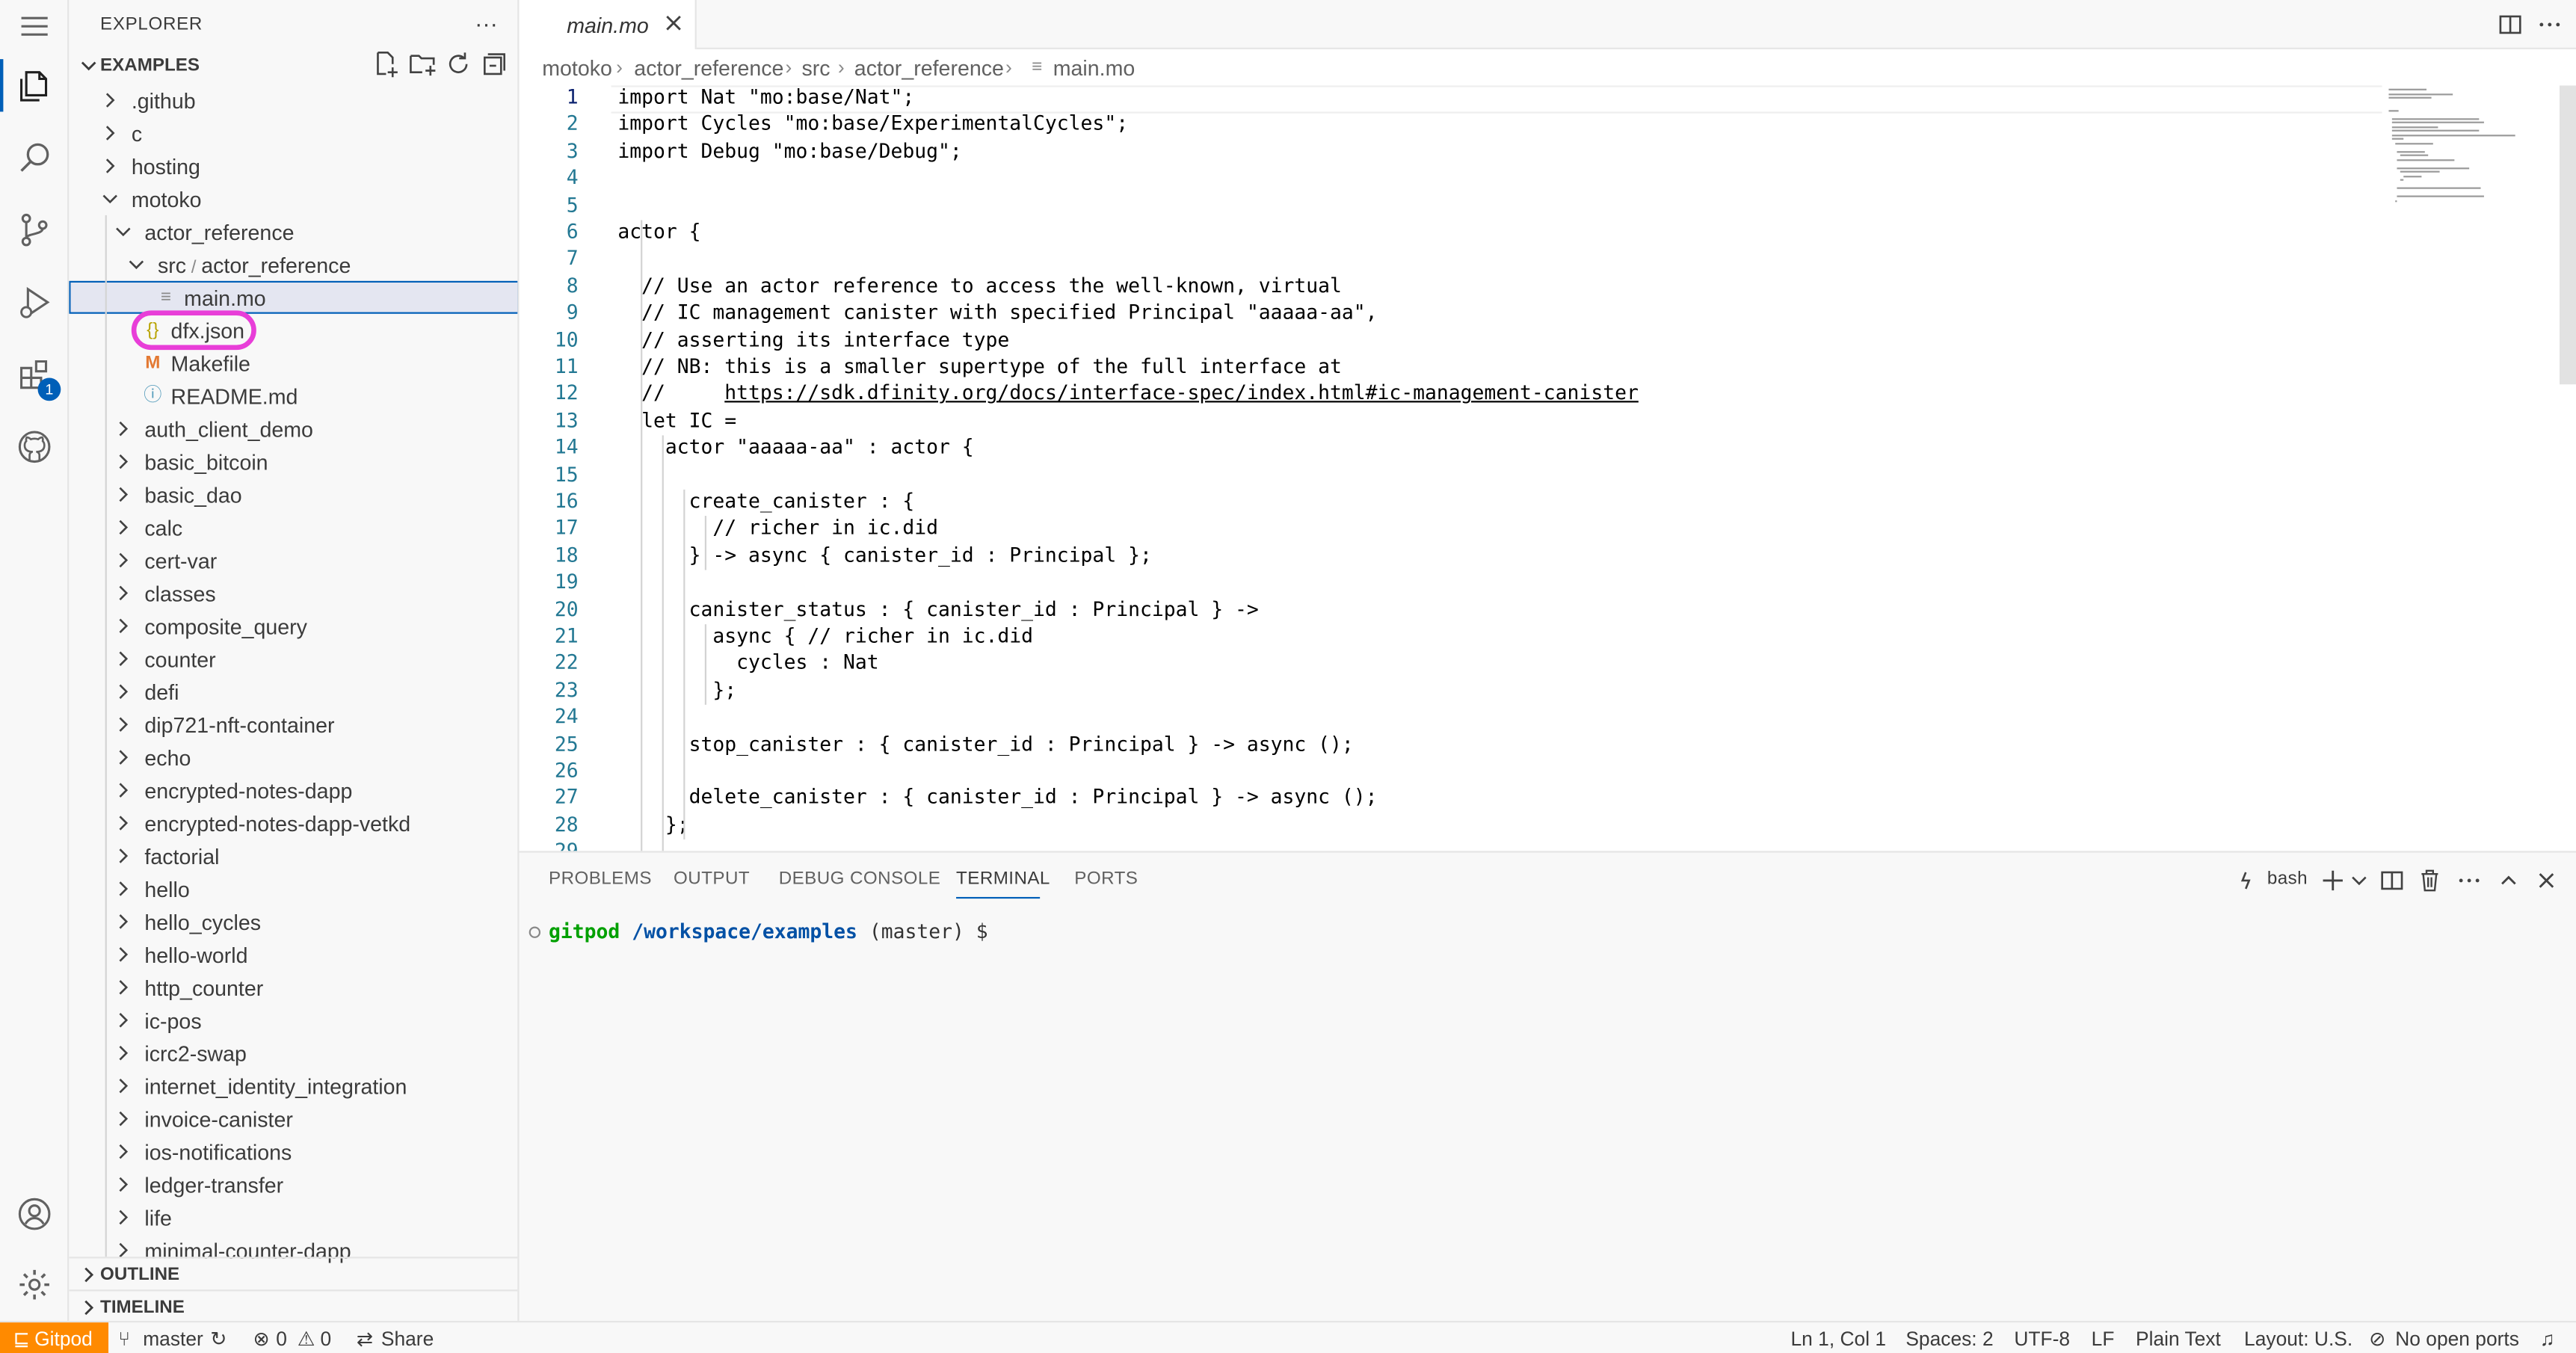  What do you see at coordinates (2546, 880) in the screenshot?
I see `close-panel-icon` at bounding box center [2546, 880].